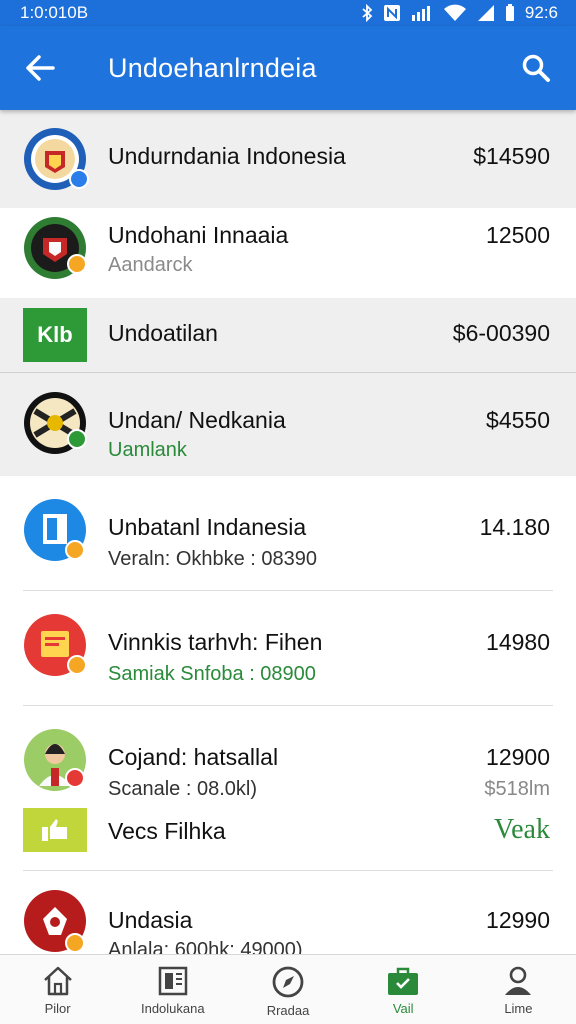  What do you see at coordinates (518, 920) in the screenshot?
I see `item-value: 12990` at bounding box center [518, 920].